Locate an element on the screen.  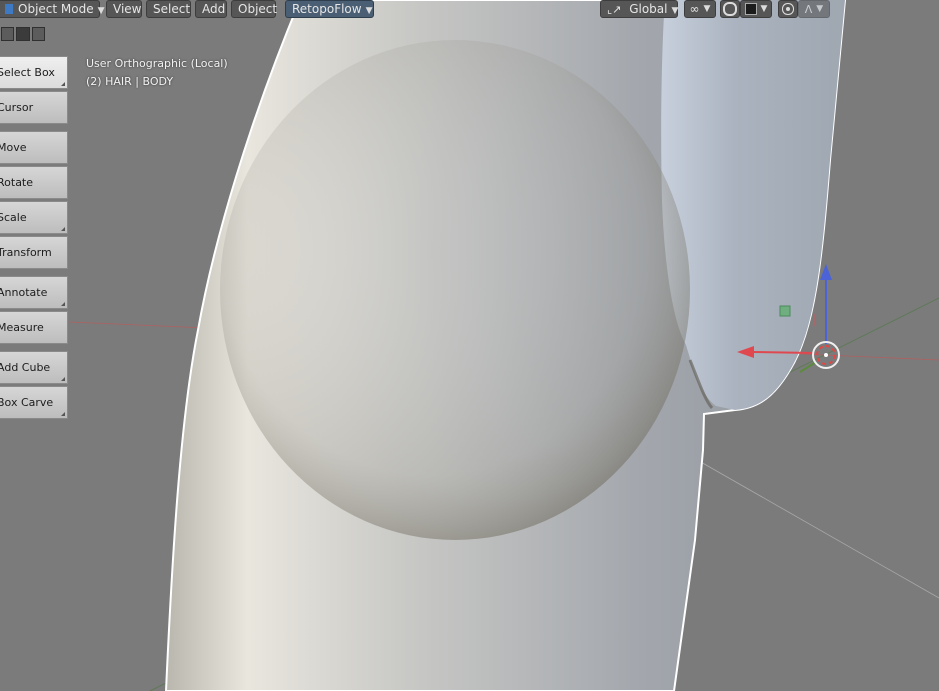
menu-add: Add is located at coordinates (211, 9).